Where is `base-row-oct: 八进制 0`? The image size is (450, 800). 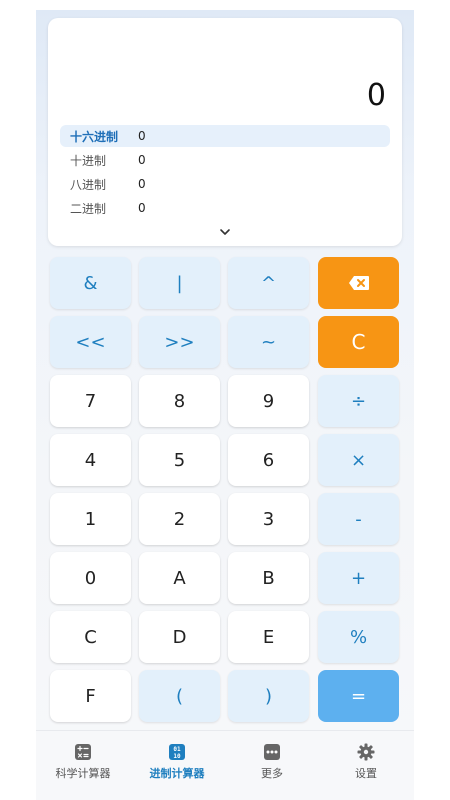 base-row-oct: 八进制 0 is located at coordinates (225, 184).